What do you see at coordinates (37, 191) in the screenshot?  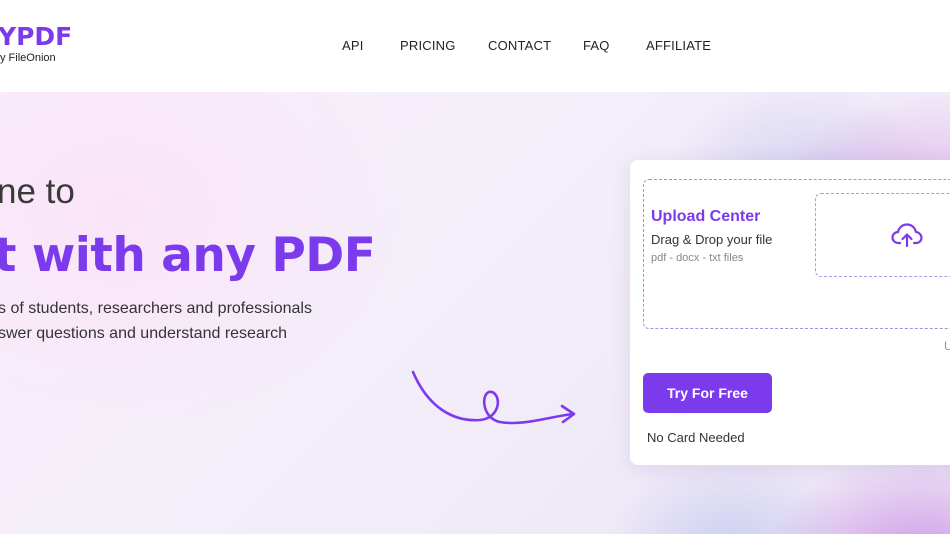 I see `hero-welcome-line: ne to` at bounding box center [37, 191].